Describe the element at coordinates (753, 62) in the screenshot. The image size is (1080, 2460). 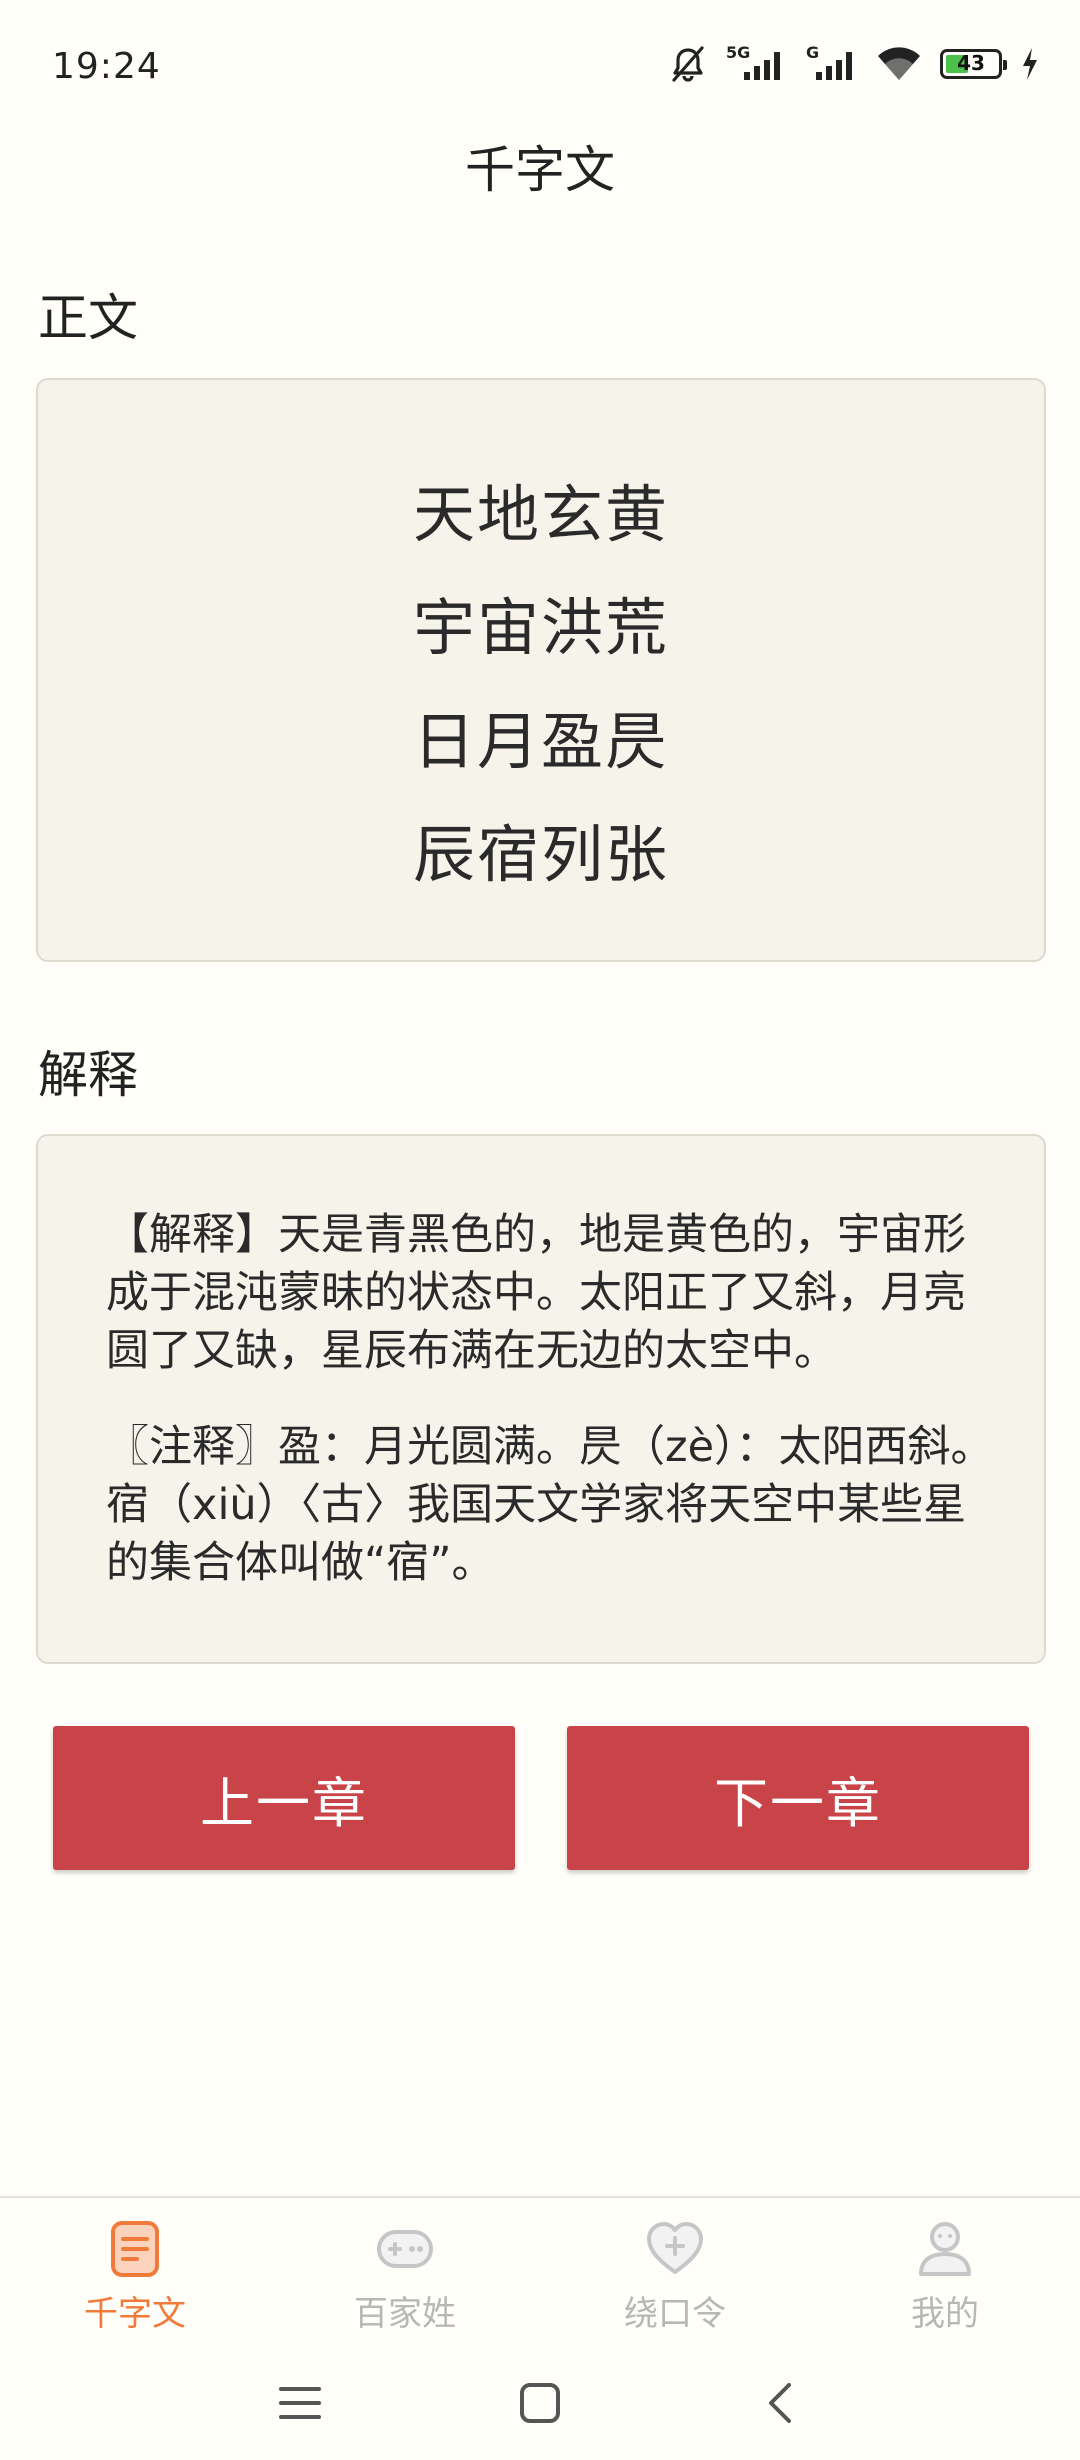
I see `signal-icon: 5G` at that location.